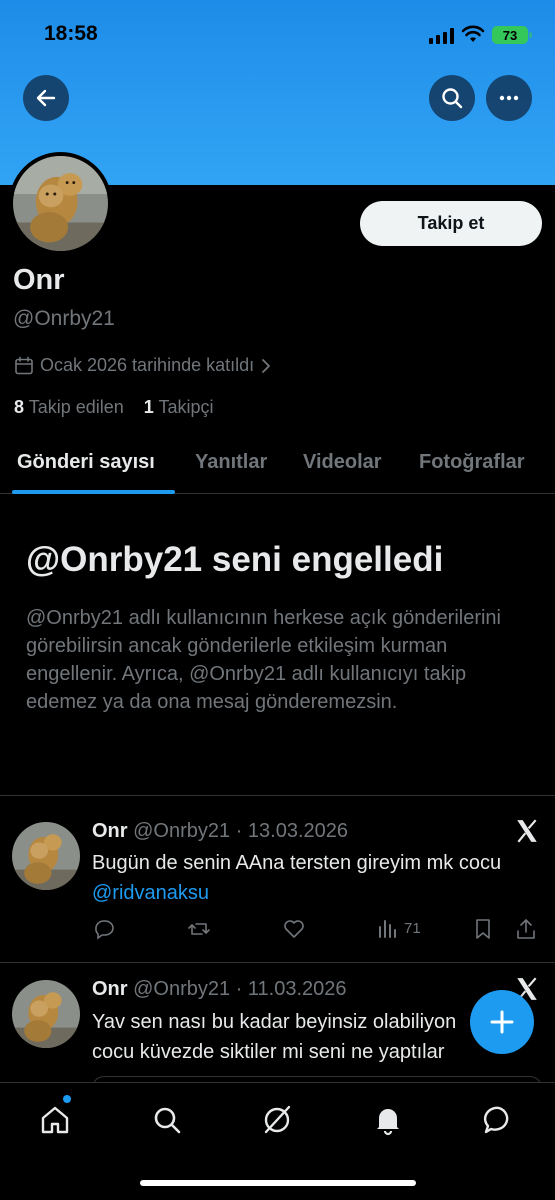  I want to click on grok-icon, so click(277, 1120).